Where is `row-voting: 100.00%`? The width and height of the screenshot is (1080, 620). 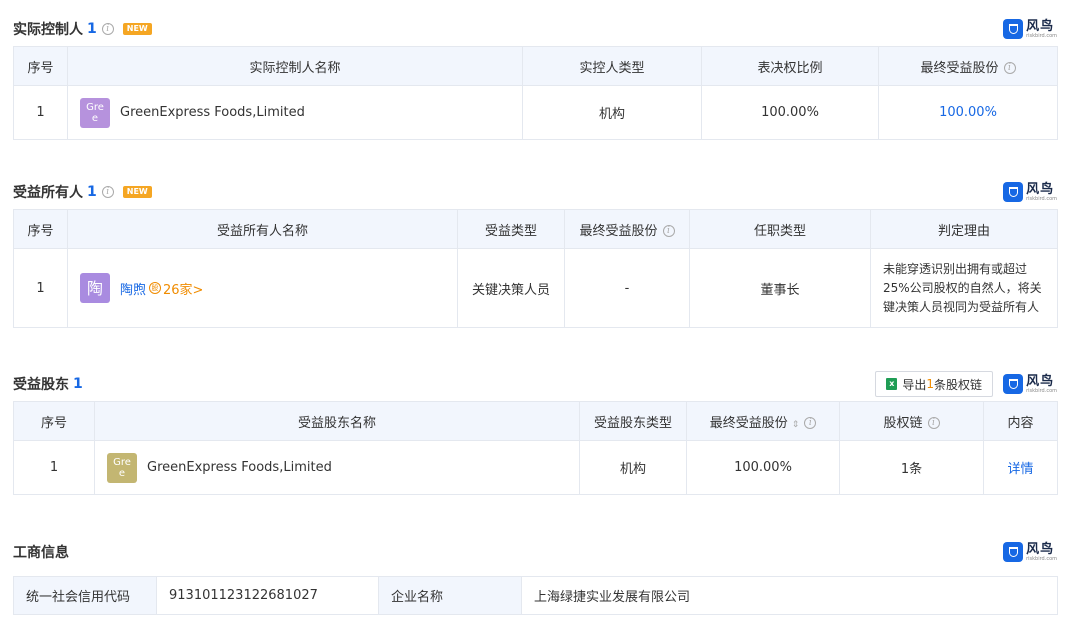
row-voting: 100.00% is located at coordinates (790, 112).